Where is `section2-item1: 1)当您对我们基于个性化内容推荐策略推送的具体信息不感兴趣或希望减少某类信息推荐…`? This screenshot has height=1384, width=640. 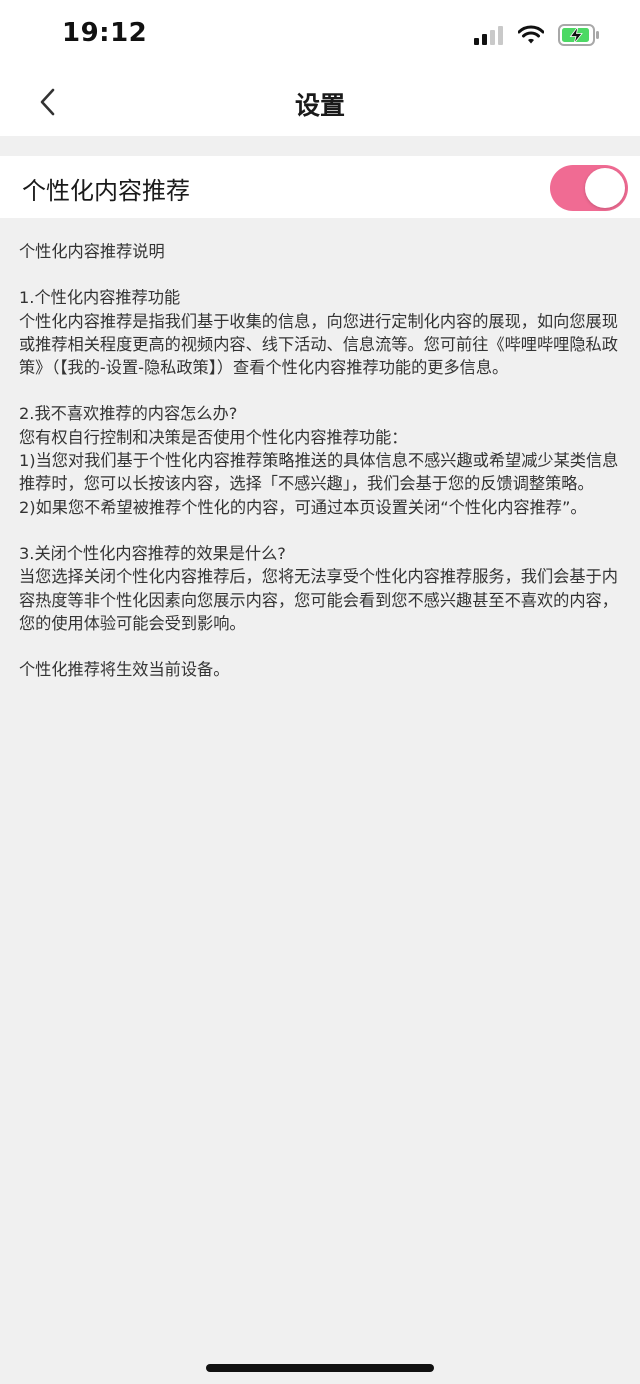
section2-item1: 1)当您对我们基于个性化内容推荐策略推送的具体信息不感兴趣或希望减少某类信息推荐… is located at coordinates (319, 472).